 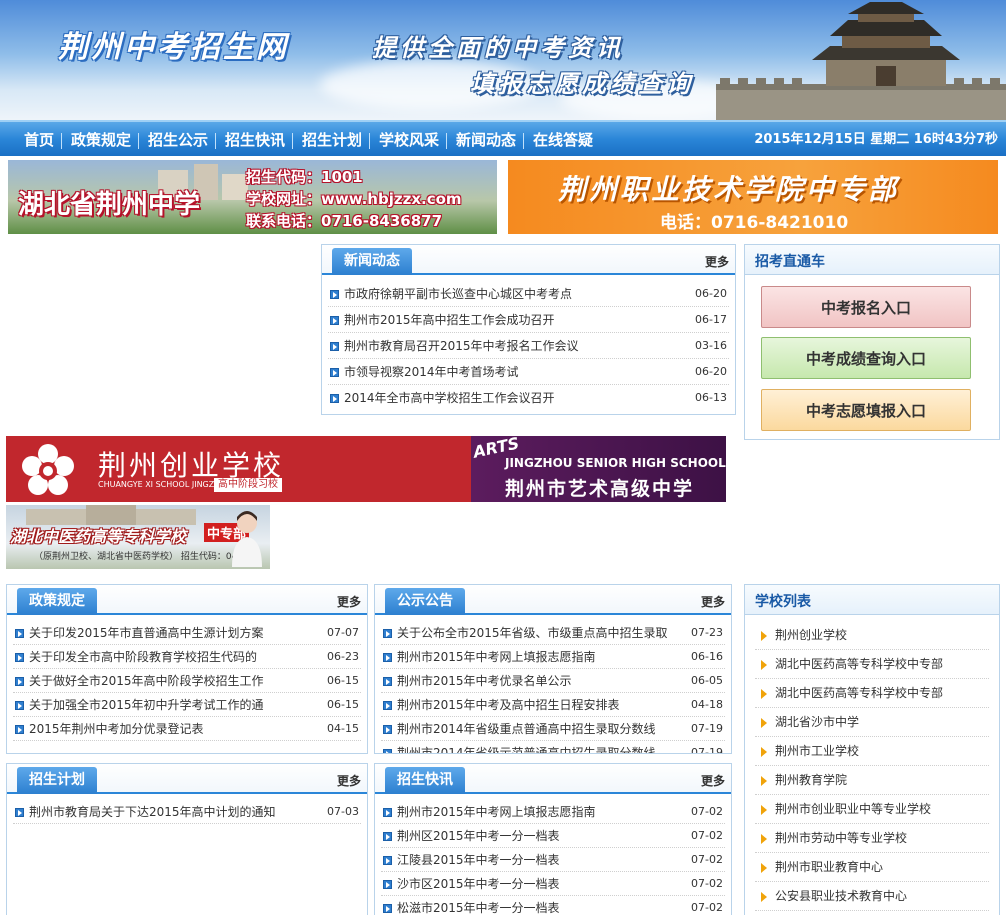 I want to click on list-item: 2014年全市高中学校招生工作会议召开 06-13, so click(x=528, y=398).